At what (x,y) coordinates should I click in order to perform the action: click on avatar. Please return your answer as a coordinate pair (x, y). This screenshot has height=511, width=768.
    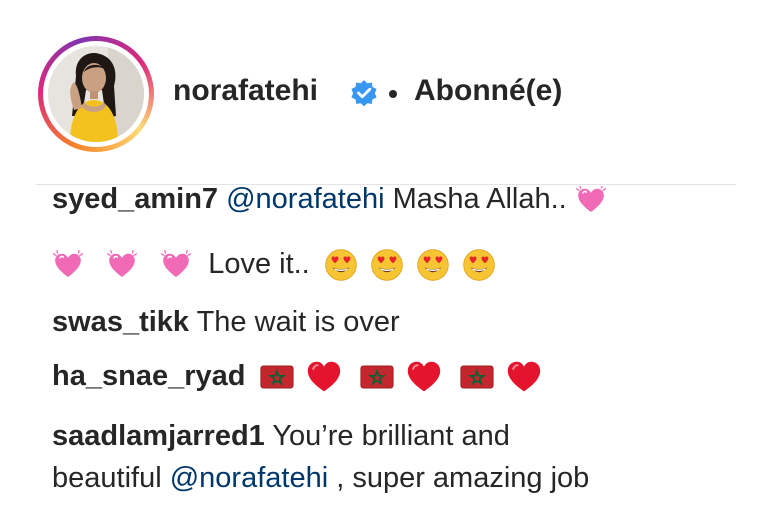
    Looking at the image, I should click on (96, 94).